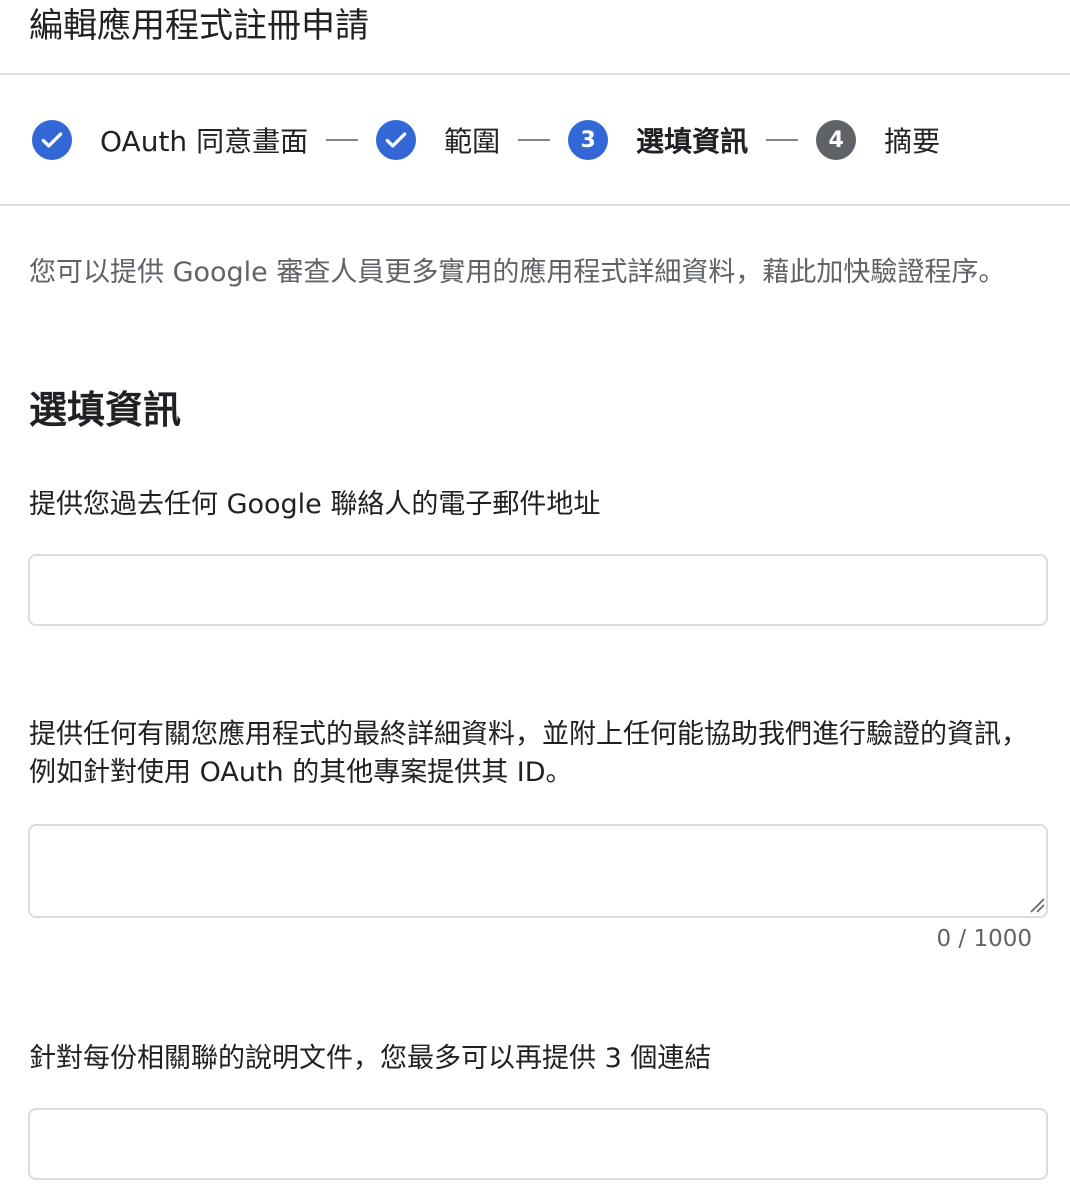 This screenshot has width=1070, height=1188. Describe the element at coordinates (370, 1058) in the screenshot. I see `documentation-links-label: 針對每份相關聯的說明文件，您最多可以再提供 3 個連結` at that location.